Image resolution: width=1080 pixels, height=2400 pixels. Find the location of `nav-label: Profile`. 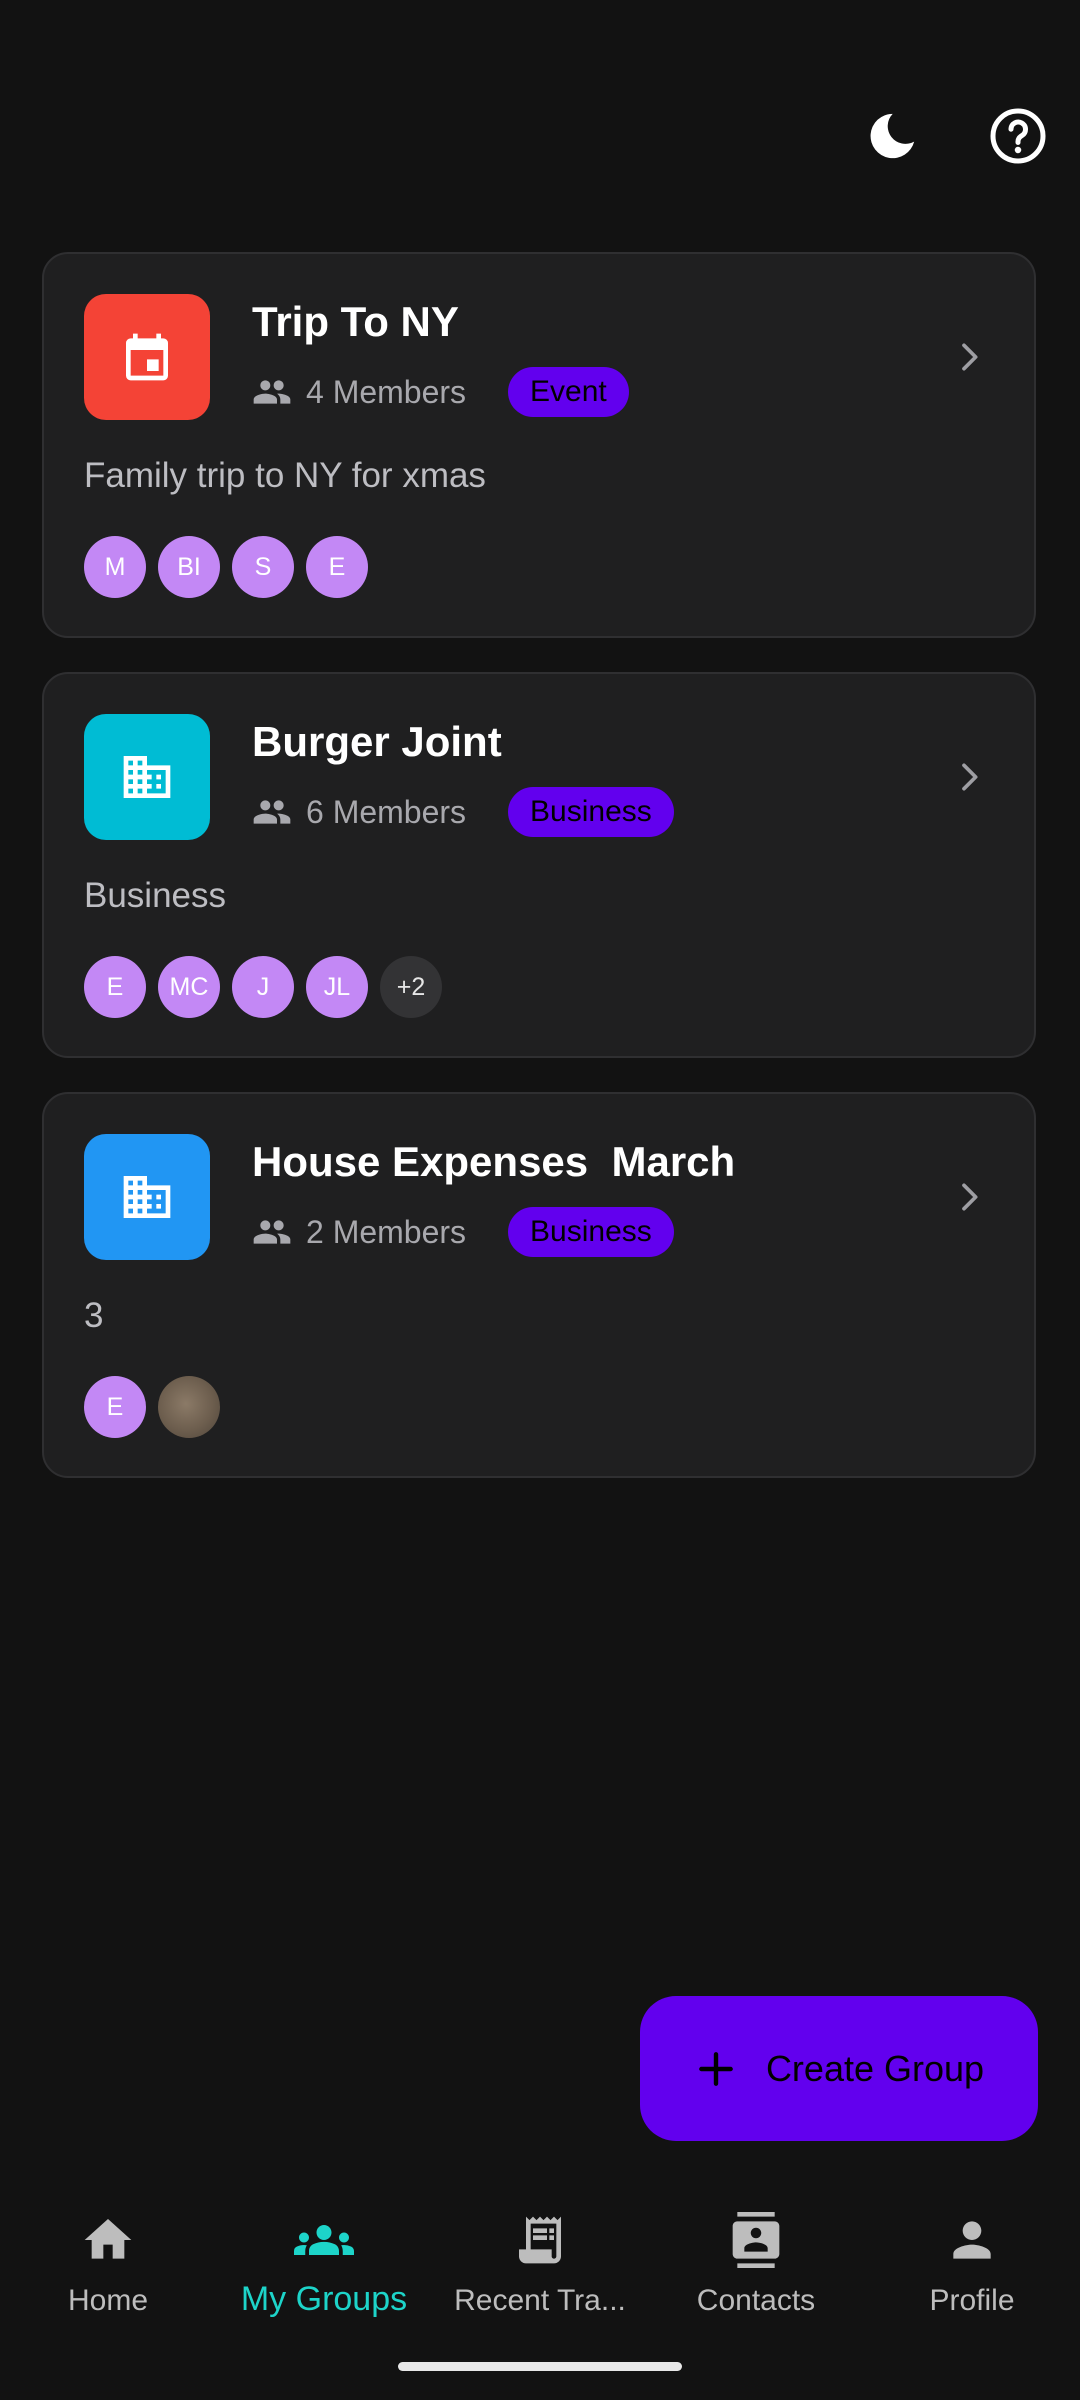

nav-label: Profile is located at coordinates (972, 2300).